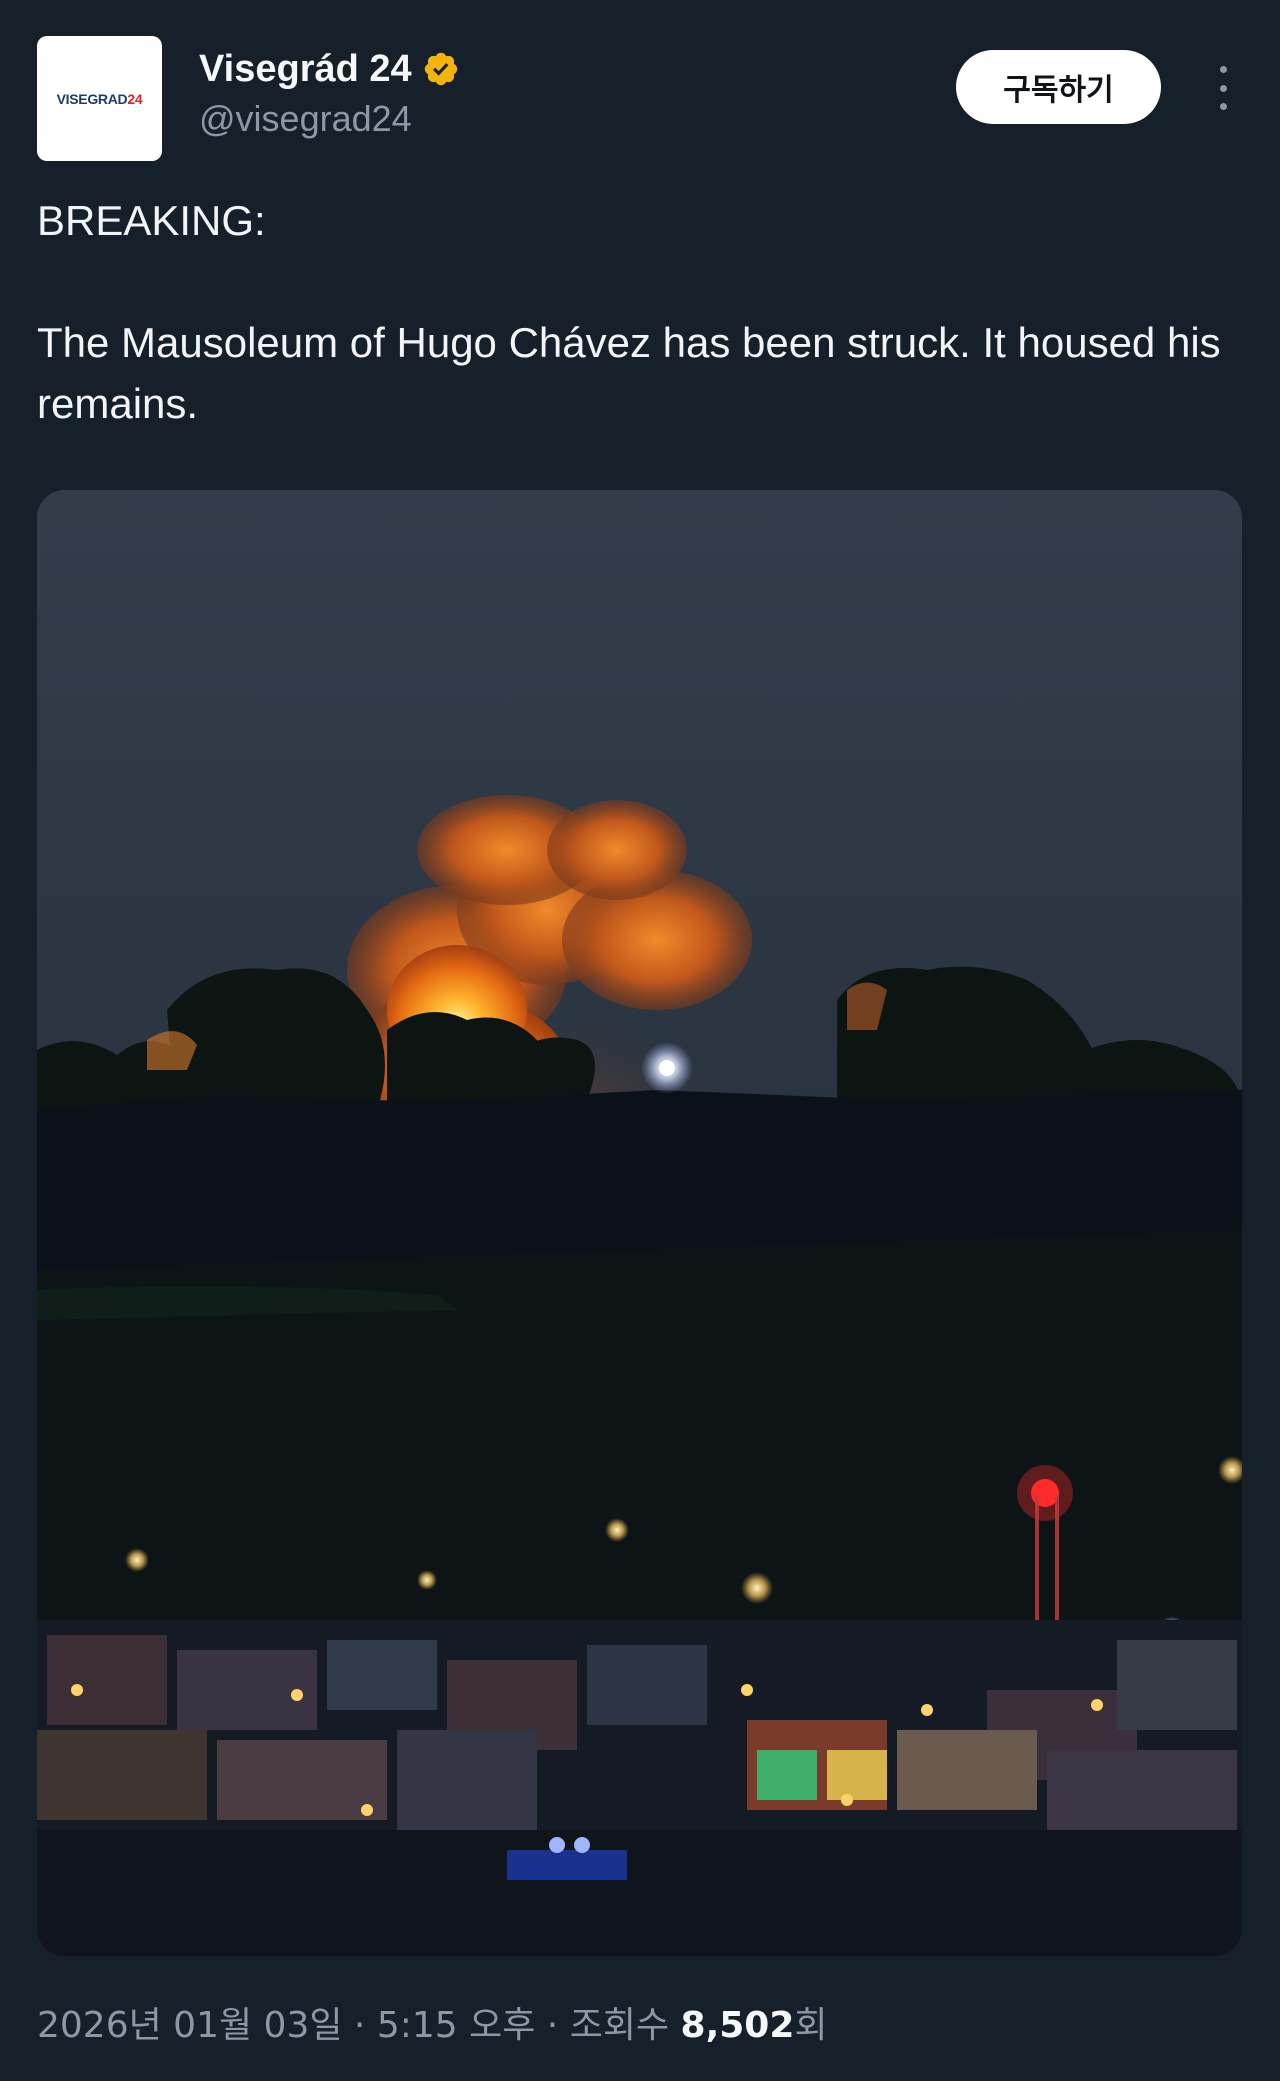  Describe the element at coordinates (811, 2025) in the screenshot. I see `views-suffix: 회` at that location.